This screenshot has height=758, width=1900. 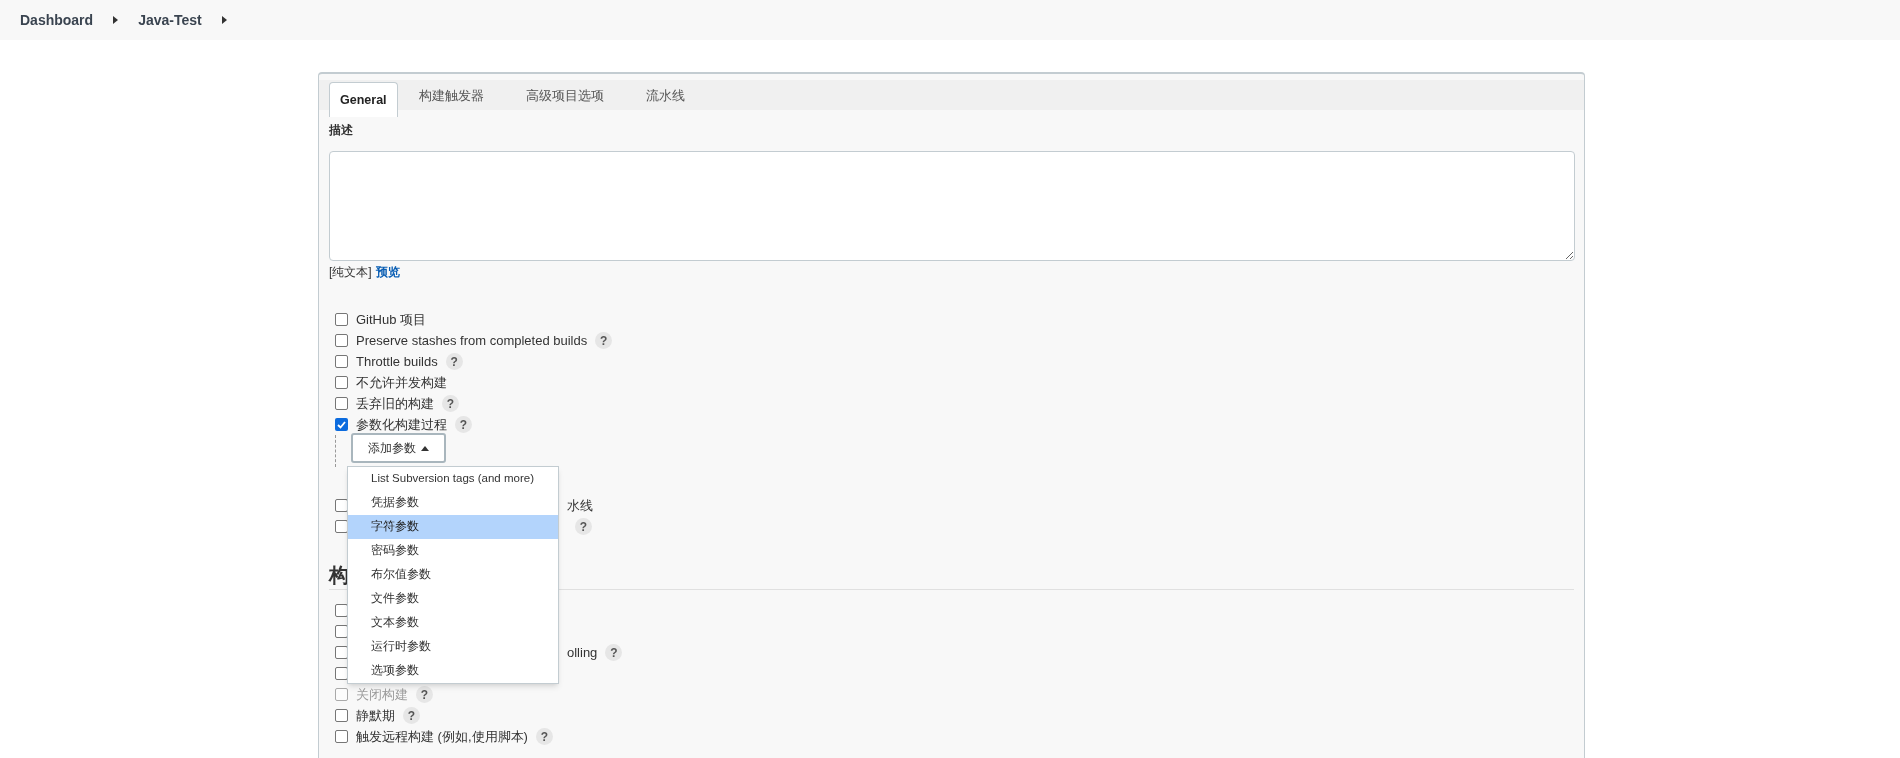 What do you see at coordinates (350, 272) in the screenshot?
I see `format-label: [纯文本]` at bounding box center [350, 272].